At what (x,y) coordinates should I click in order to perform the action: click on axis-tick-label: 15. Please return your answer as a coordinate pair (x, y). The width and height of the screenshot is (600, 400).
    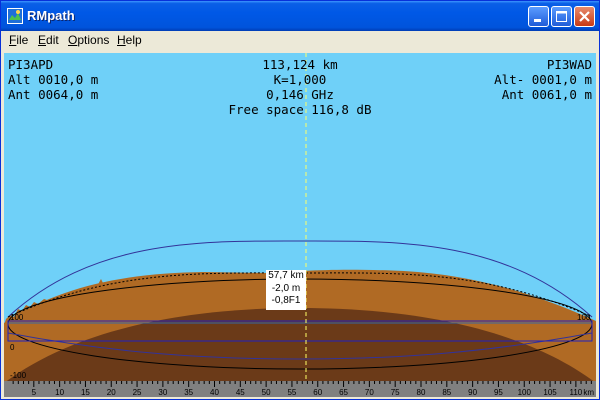
    Looking at the image, I should click on (85, 392).